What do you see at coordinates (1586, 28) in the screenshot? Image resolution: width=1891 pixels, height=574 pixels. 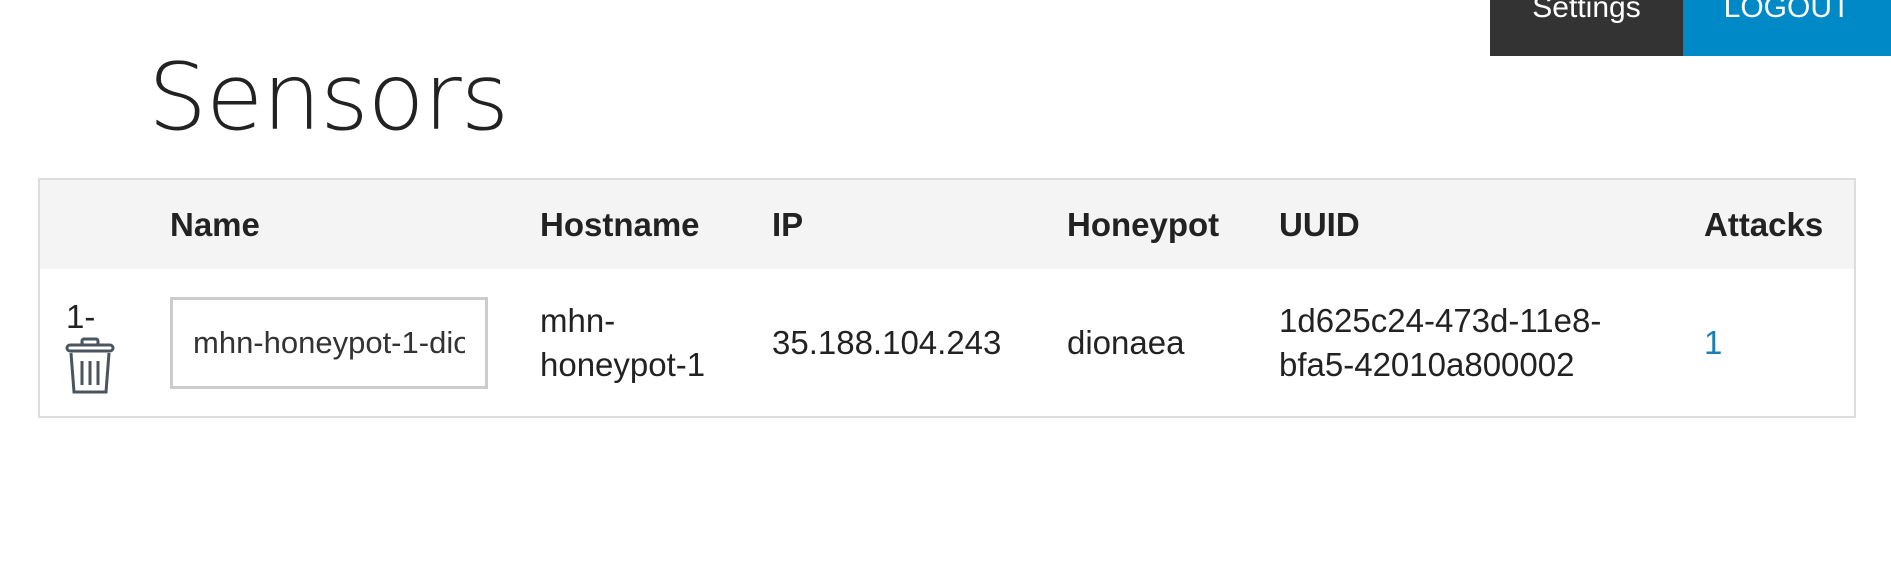 I see `settings-button: Settings` at bounding box center [1586, 28].